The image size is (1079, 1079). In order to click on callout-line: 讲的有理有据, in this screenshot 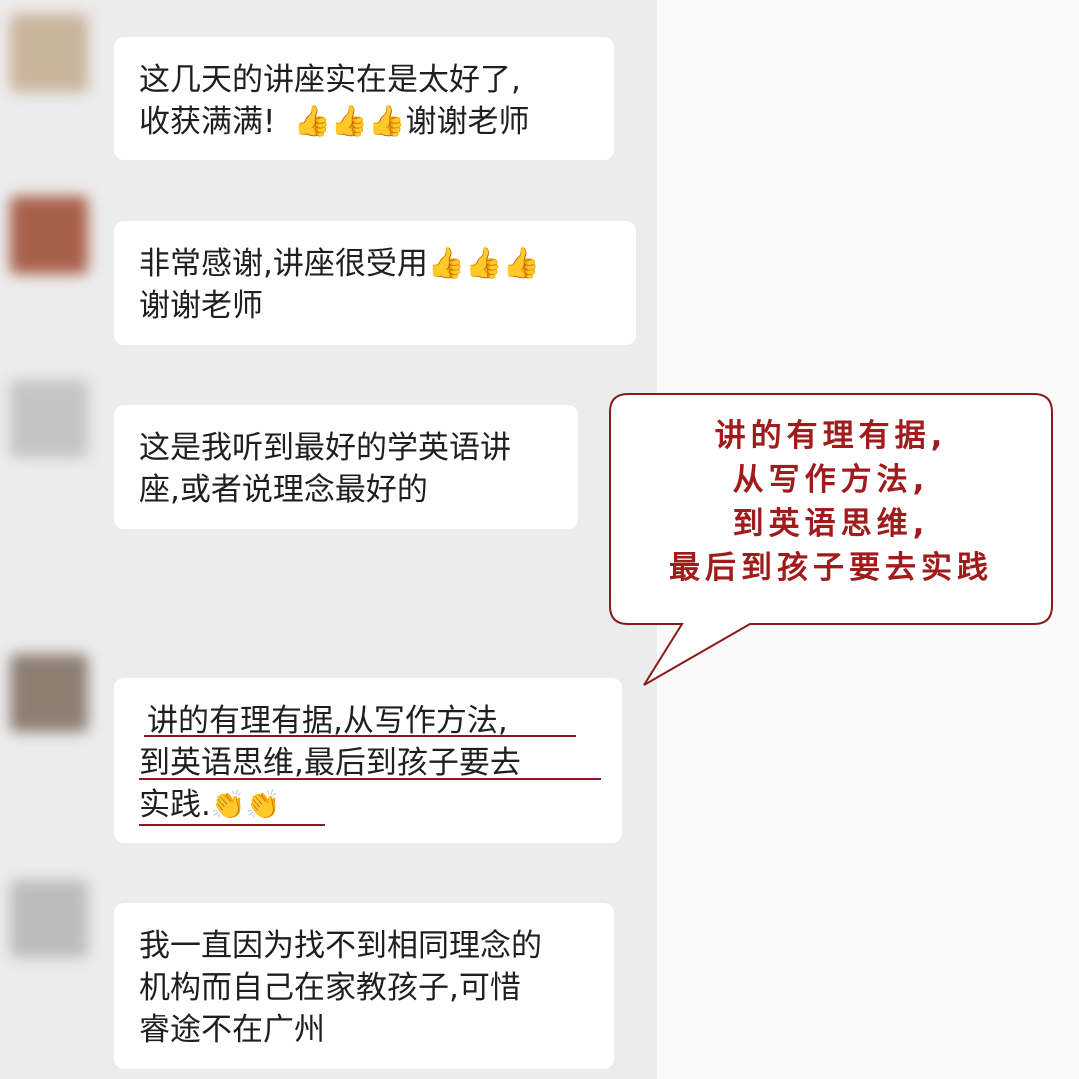, I will do `click(831, 436)`.